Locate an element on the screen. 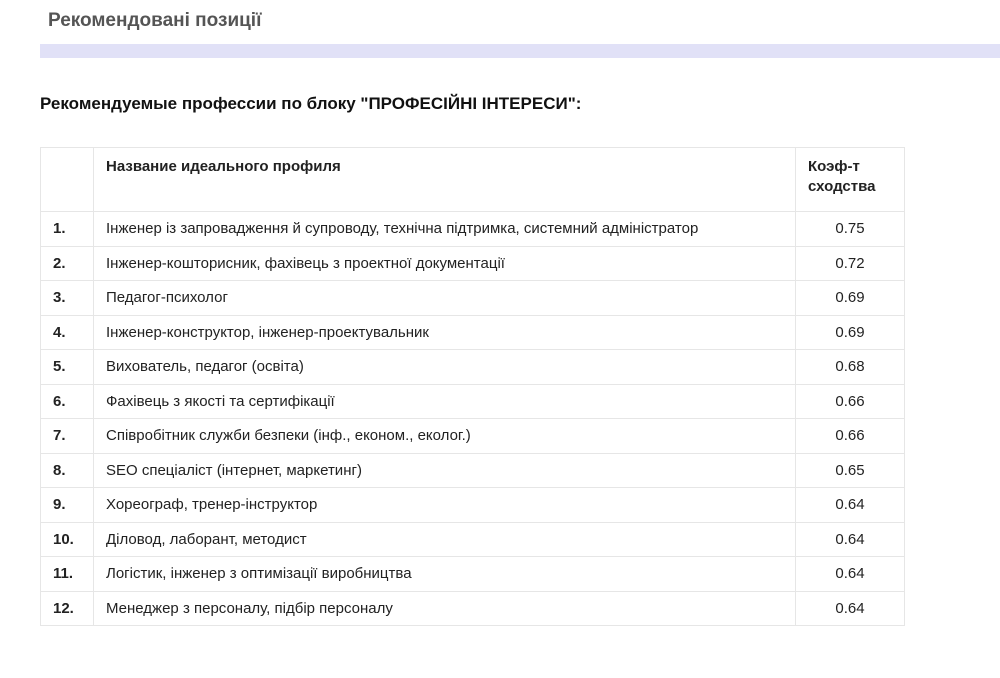 The width and height of the screenshot is (1000, 678). table-row: 5. Вихователь, педагог (освіта) 0.68 is located at coordinates (472, 367).